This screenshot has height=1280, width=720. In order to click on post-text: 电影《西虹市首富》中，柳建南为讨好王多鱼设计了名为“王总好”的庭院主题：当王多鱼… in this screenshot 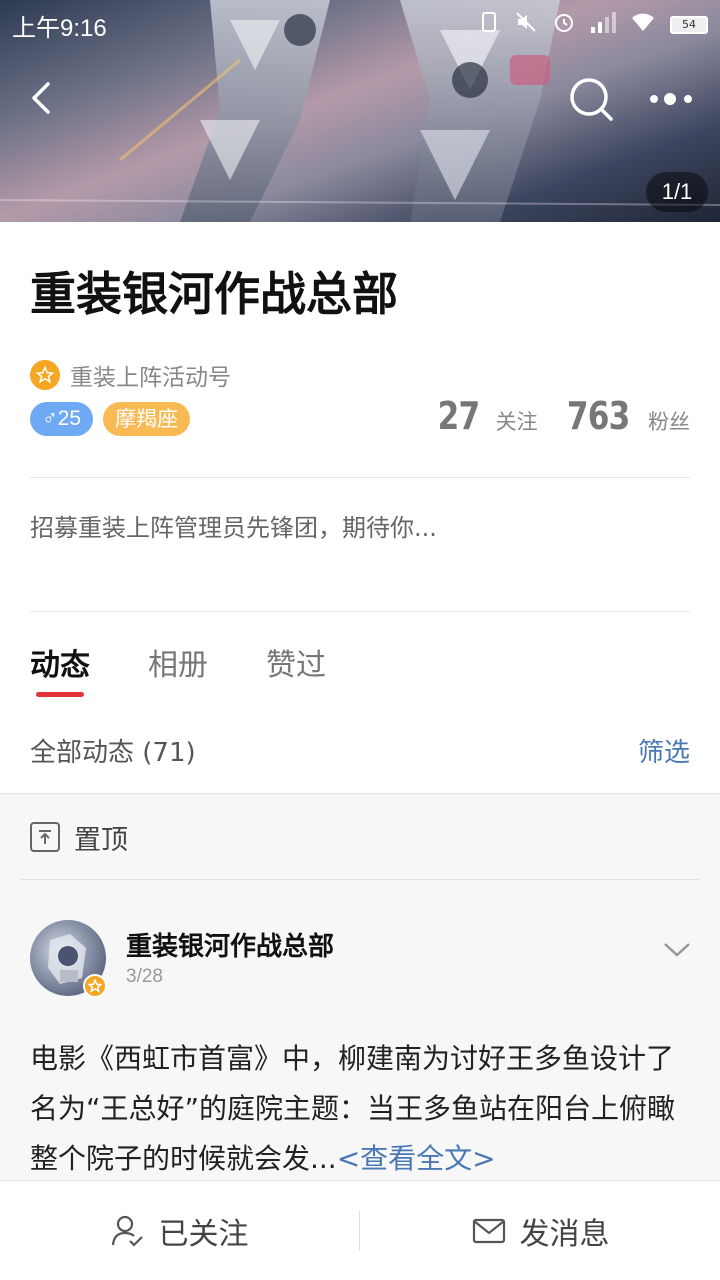, I will do `click(360, 1109)`.